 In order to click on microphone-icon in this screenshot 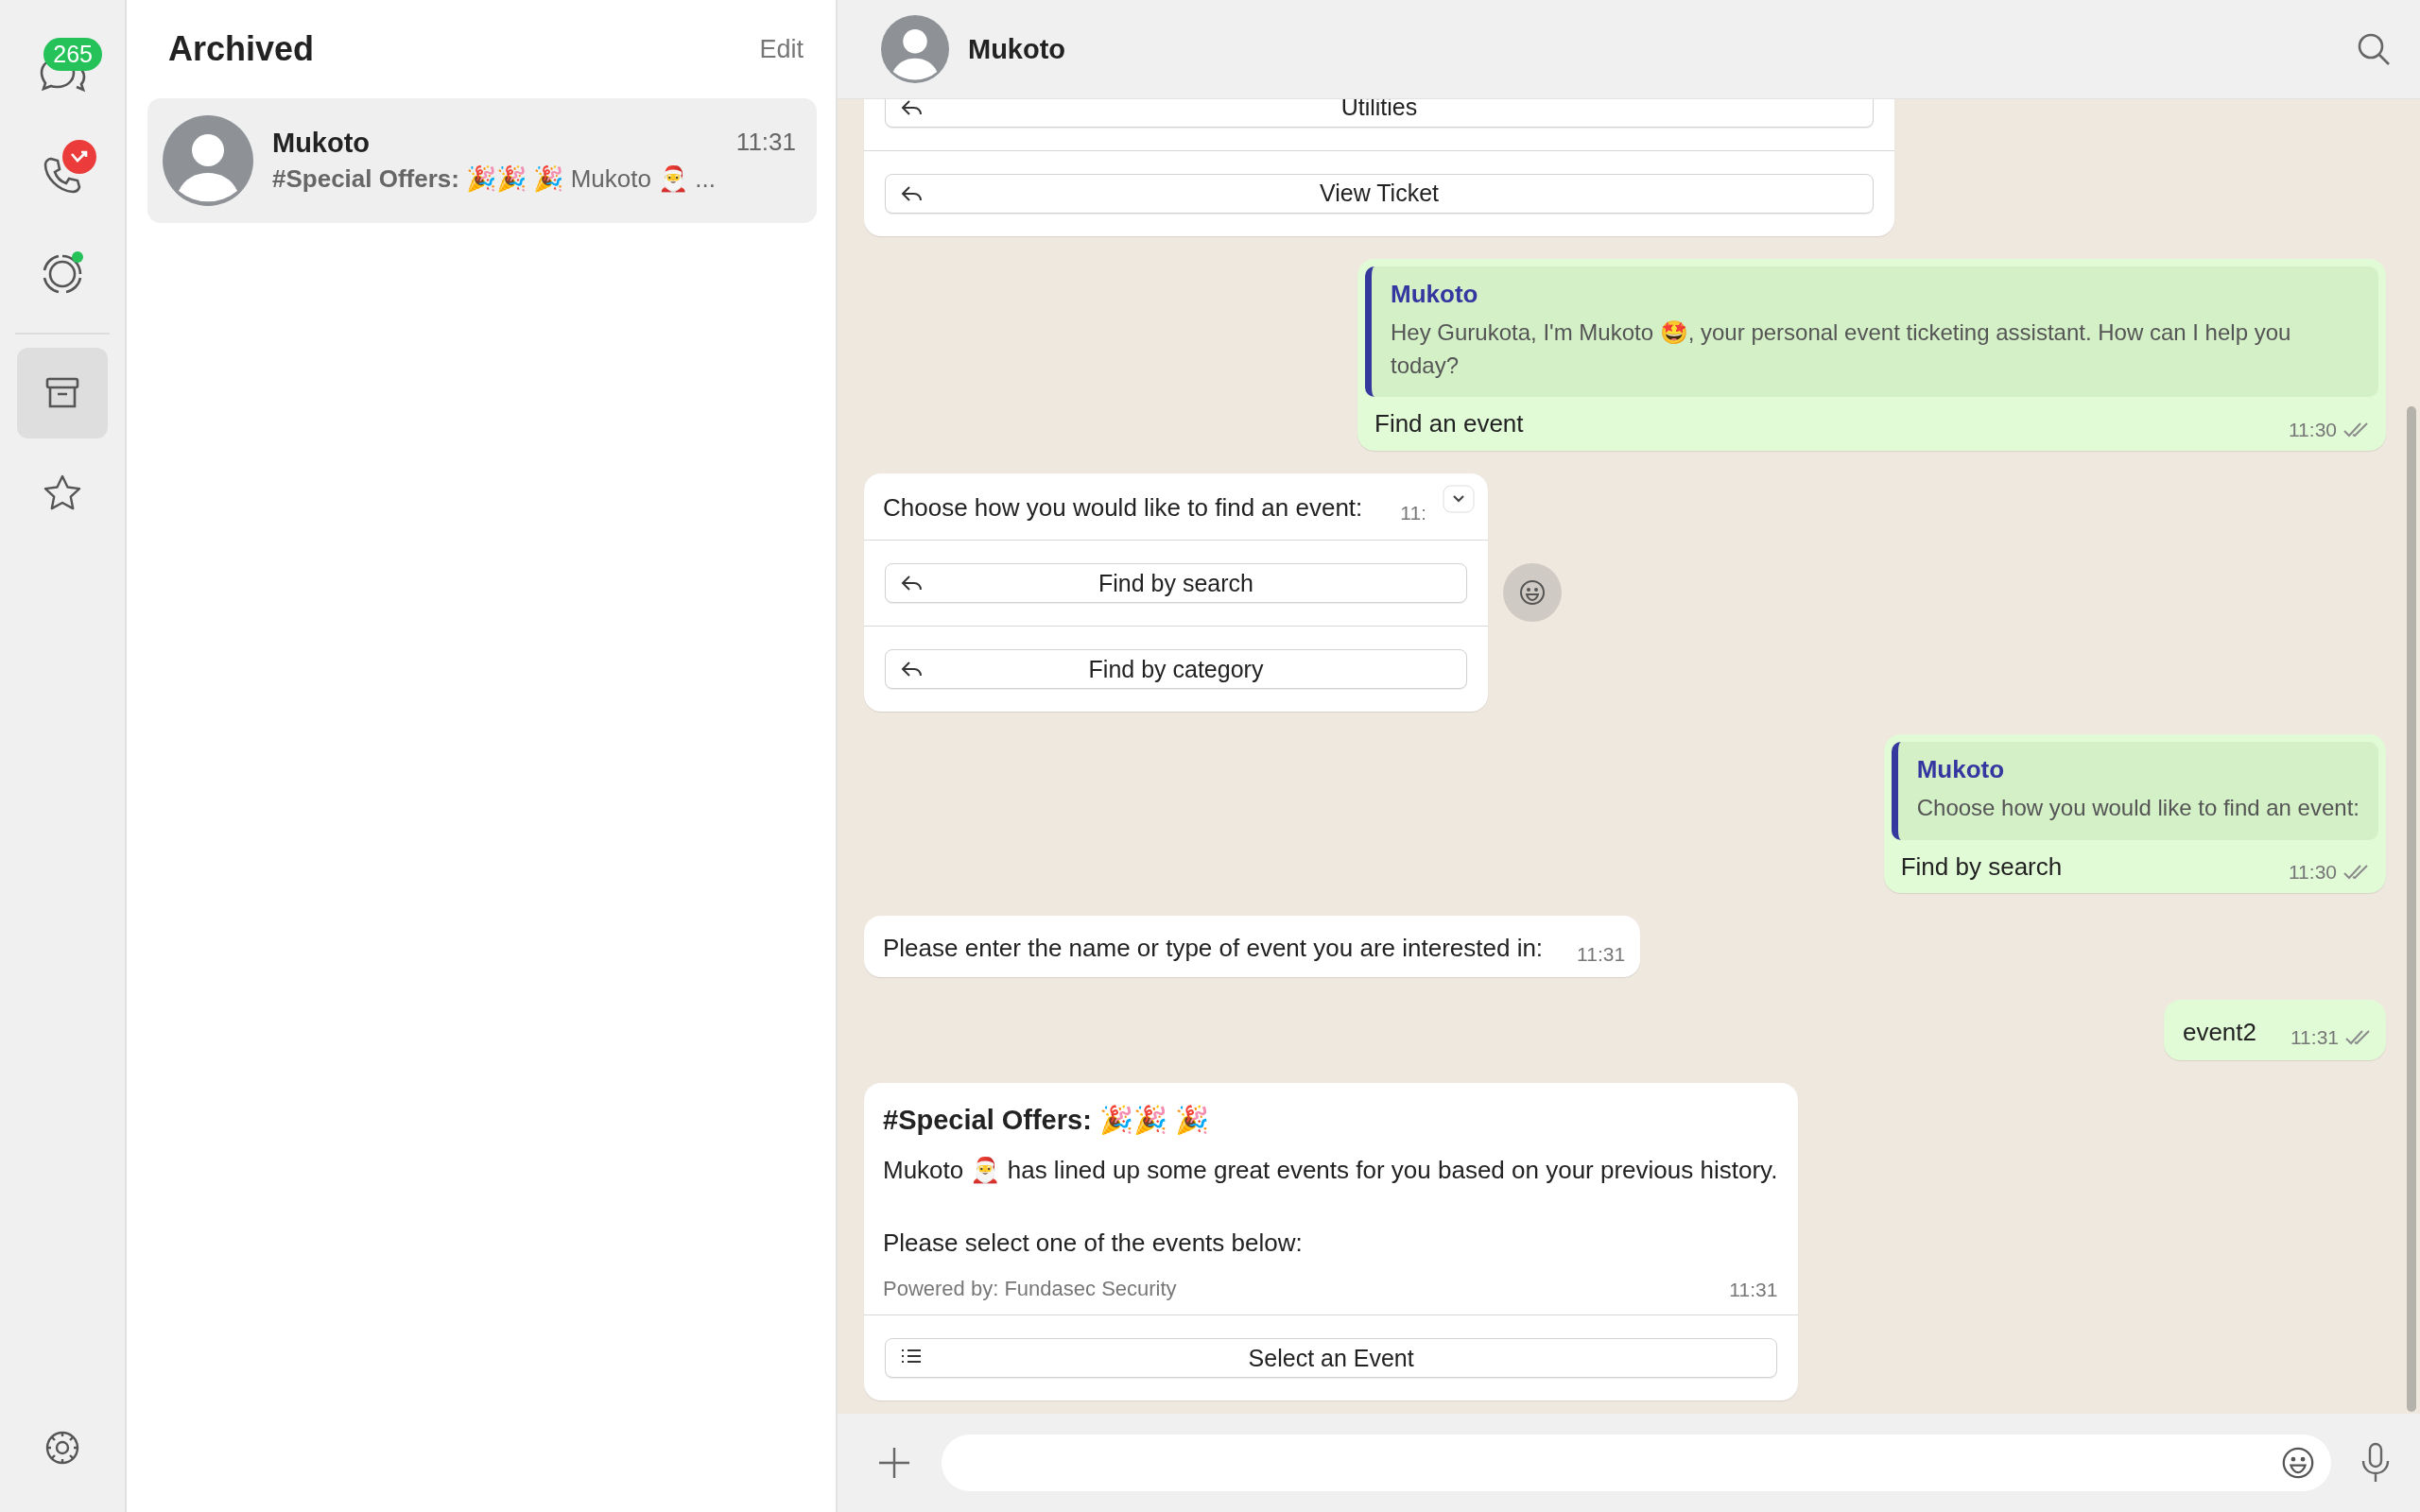, I will do `click(2376, 1463)`.